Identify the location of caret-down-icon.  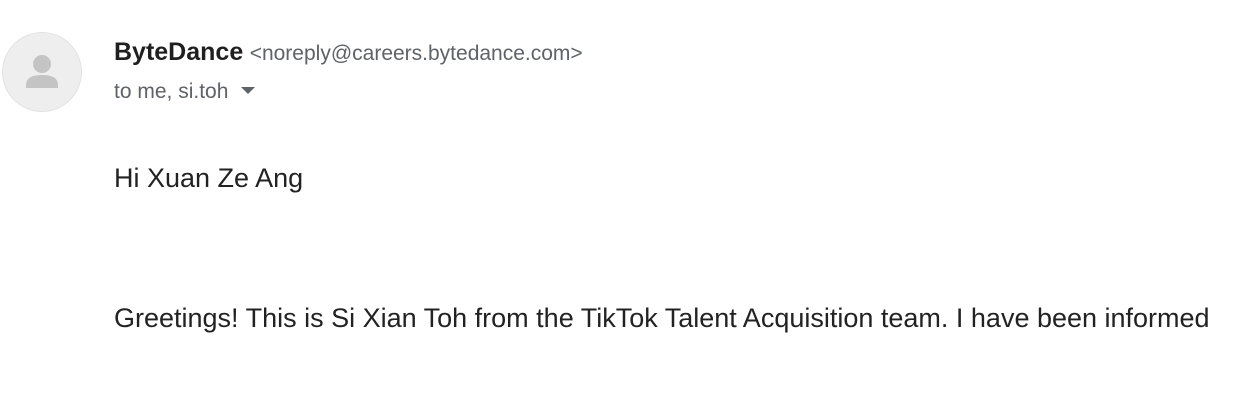
(248, 91).